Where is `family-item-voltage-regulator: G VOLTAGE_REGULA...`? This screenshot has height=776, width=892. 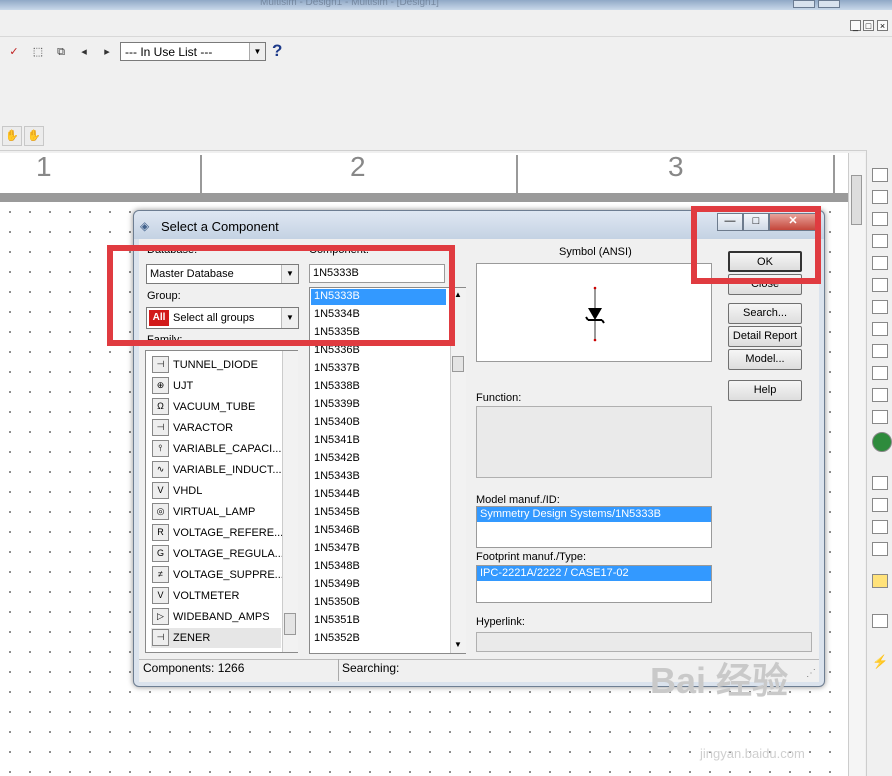 family-item-voltage-regulator: G VOLTAGE_REGULA... is located at coordinates (217, 554).